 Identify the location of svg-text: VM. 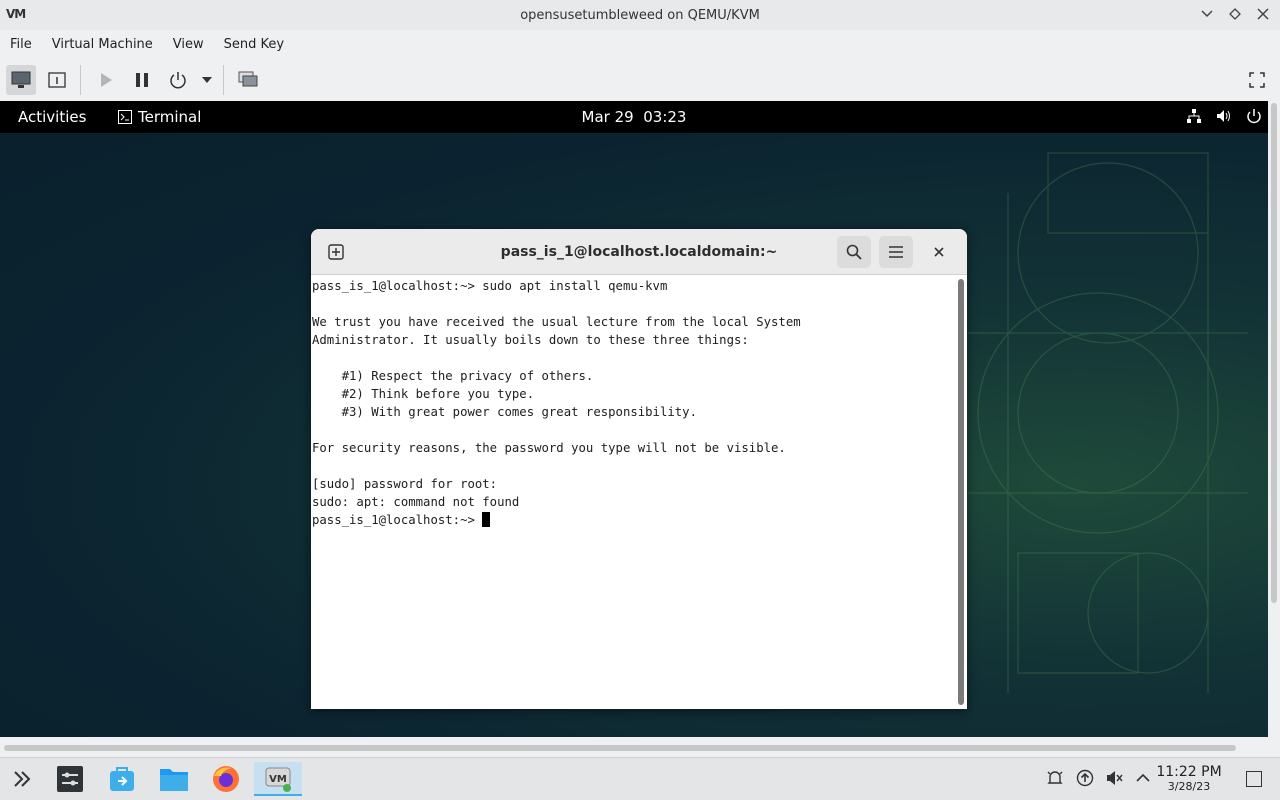
(278, 779).